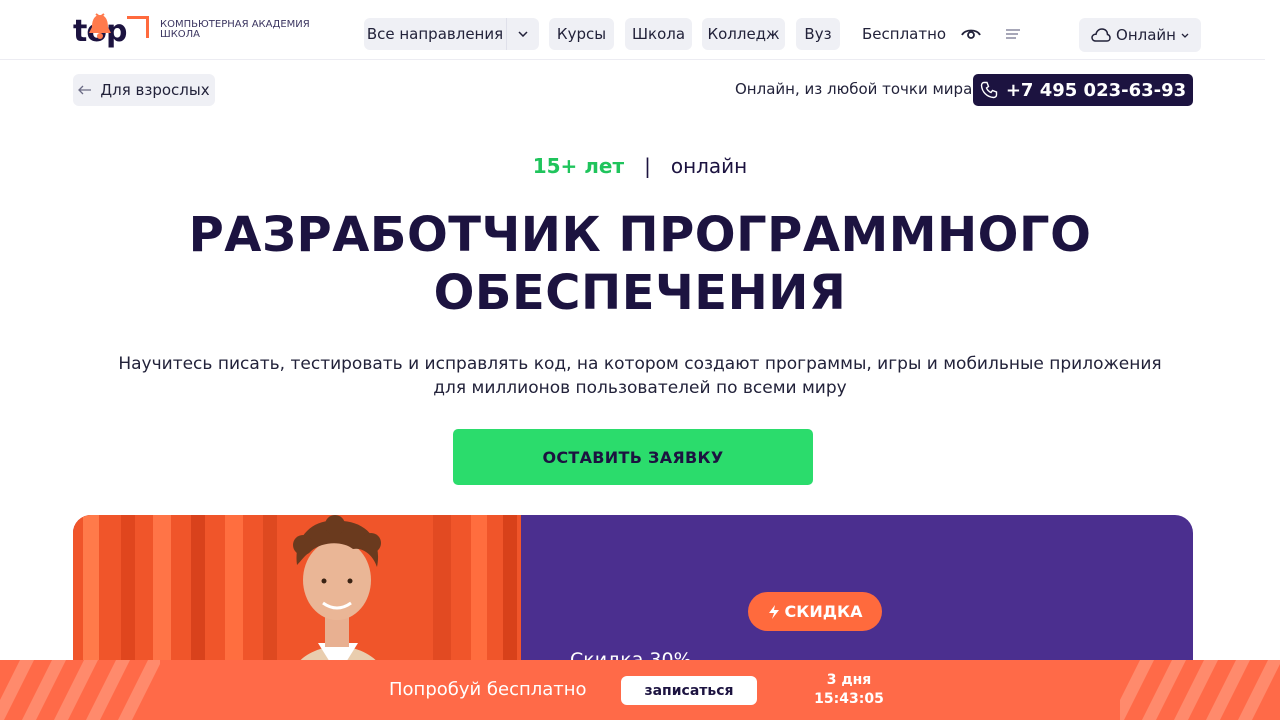 The width and height of the screenshot is (1280, 720). What do you see at coordinates (989, 90) in the screenshot?
I see `phone-icon` at bounding box center [989, 90].